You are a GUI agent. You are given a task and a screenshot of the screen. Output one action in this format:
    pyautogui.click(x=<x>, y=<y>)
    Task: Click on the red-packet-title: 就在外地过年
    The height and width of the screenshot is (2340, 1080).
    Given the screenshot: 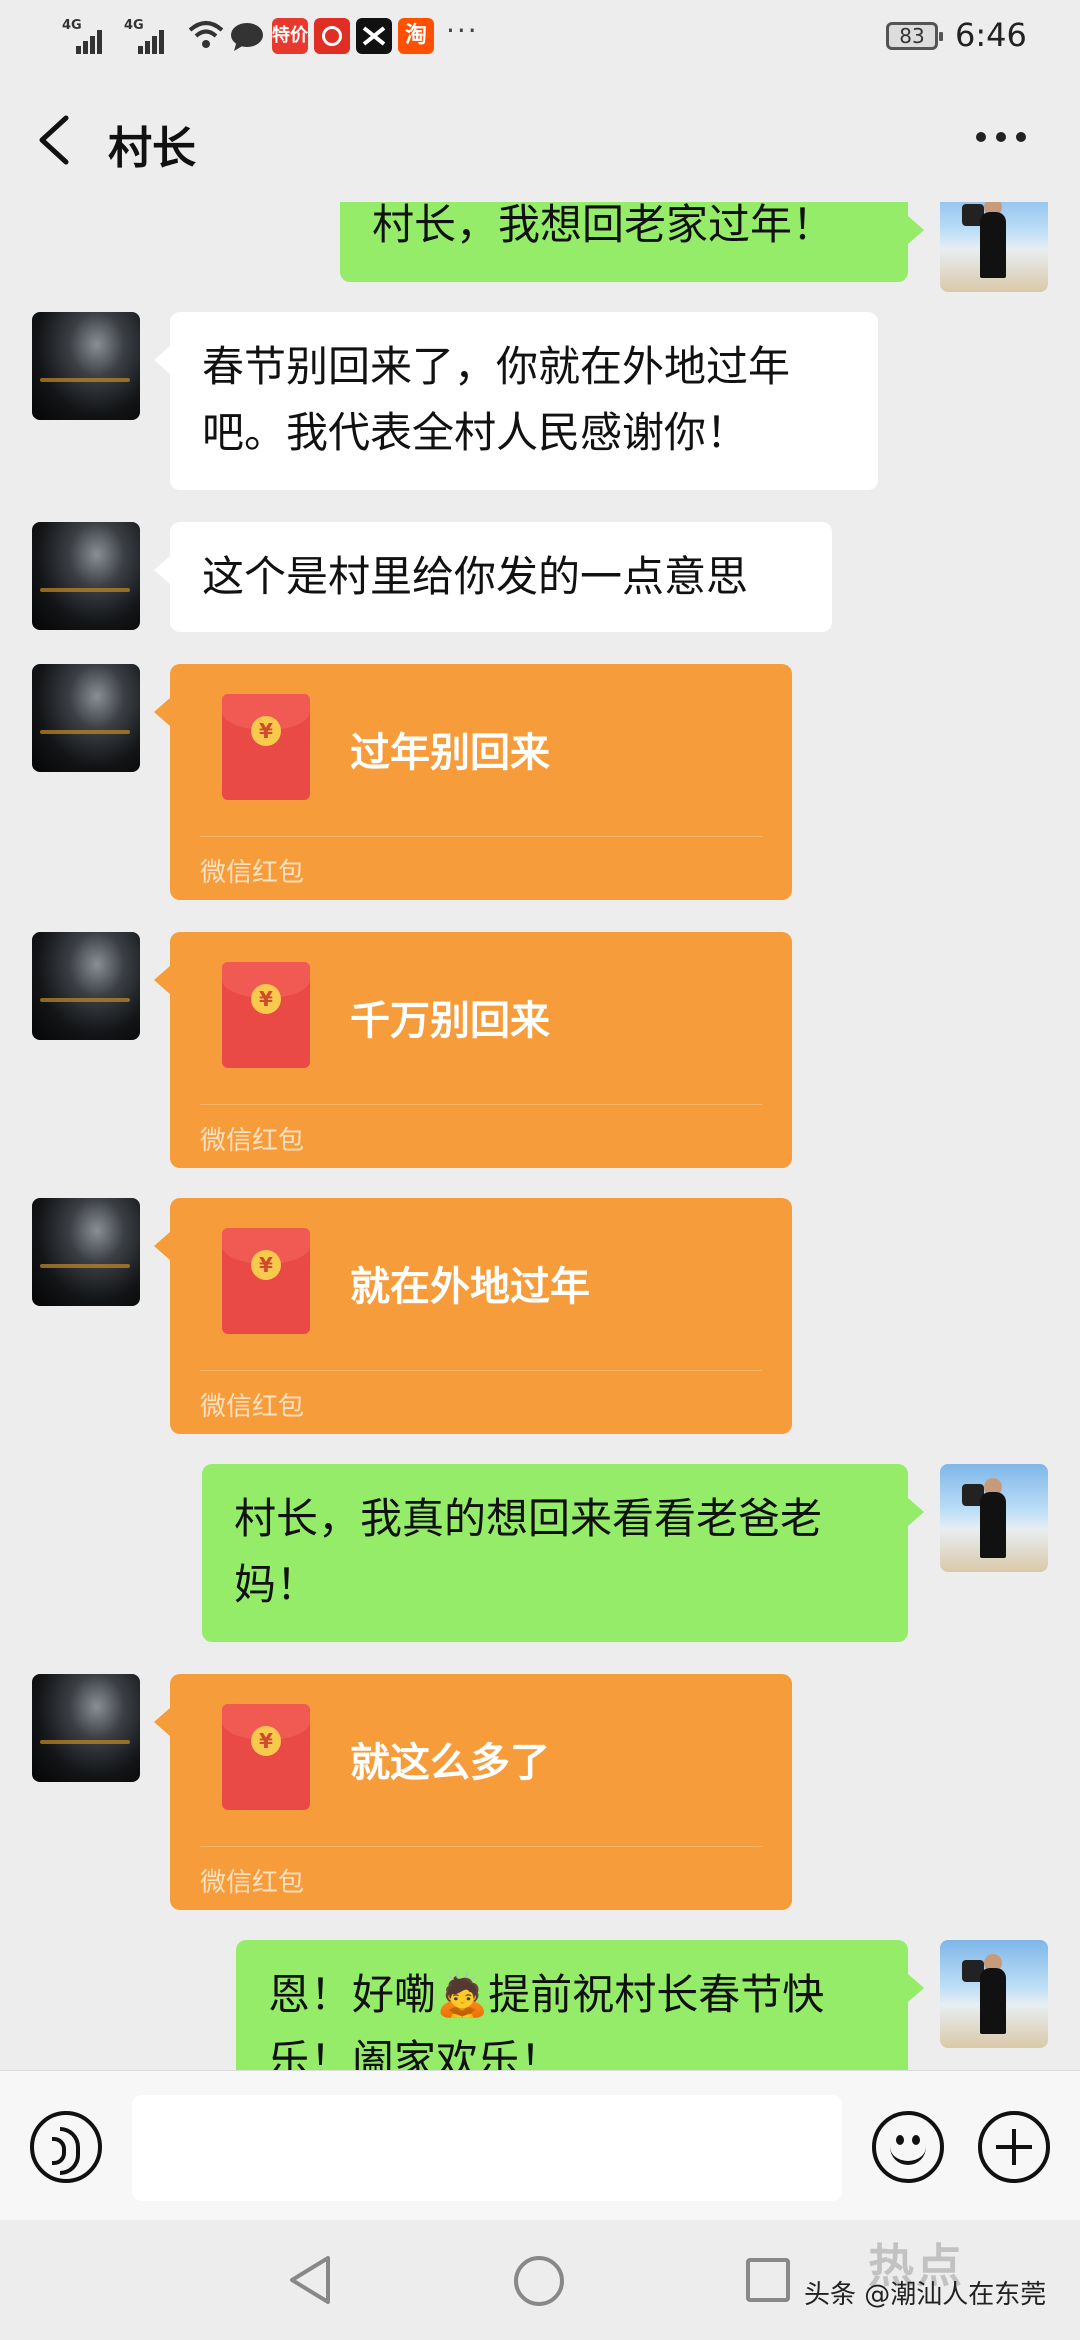 What is the action you would take?
    pyautogui.click(x=470, y=1287)
    